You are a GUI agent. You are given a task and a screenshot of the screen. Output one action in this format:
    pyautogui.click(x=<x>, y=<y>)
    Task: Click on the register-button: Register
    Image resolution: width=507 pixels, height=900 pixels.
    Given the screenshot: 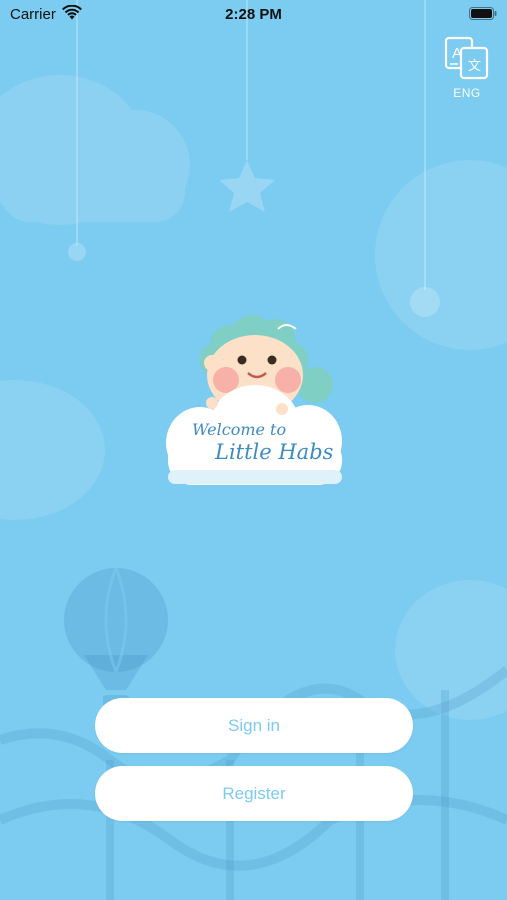 What is the action you would take?
    pyautogui.click(x=254, y=793)
    